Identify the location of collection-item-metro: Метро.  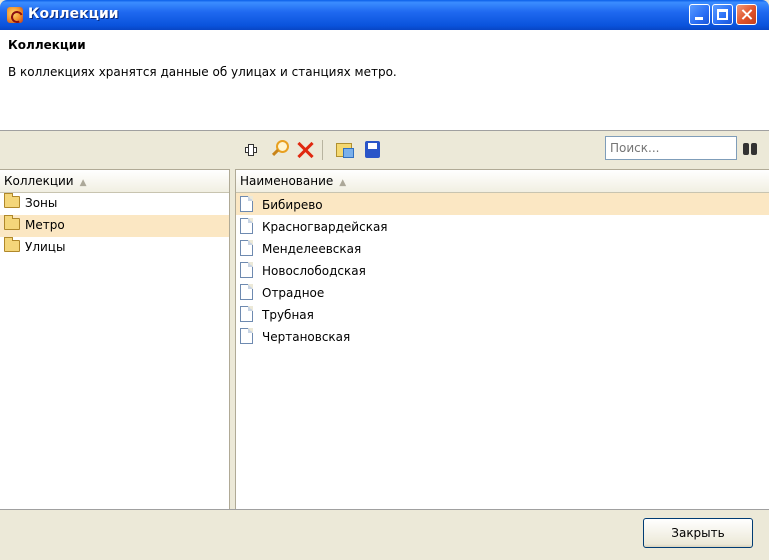
(114, 226).